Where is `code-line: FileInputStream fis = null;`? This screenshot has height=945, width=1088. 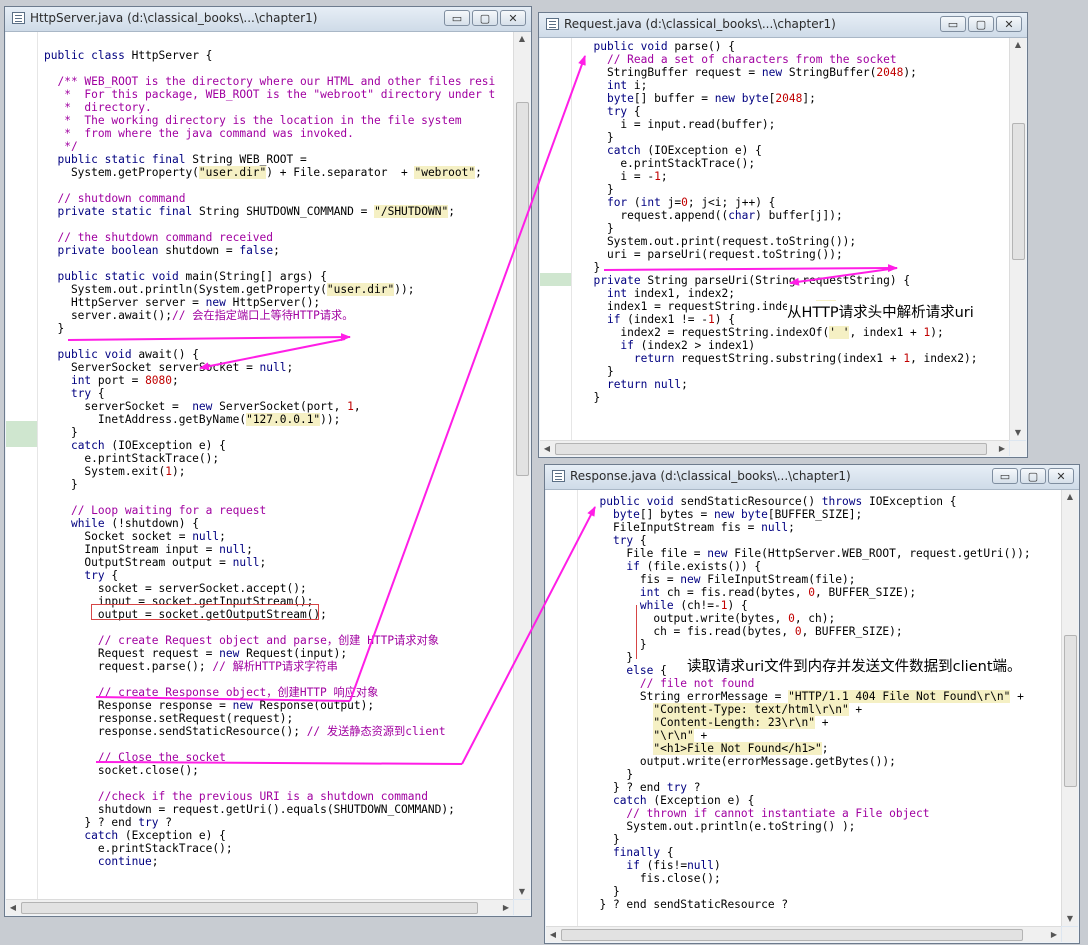 code-line: FileInputStream fis = null; is located at coordinates (690, 527).